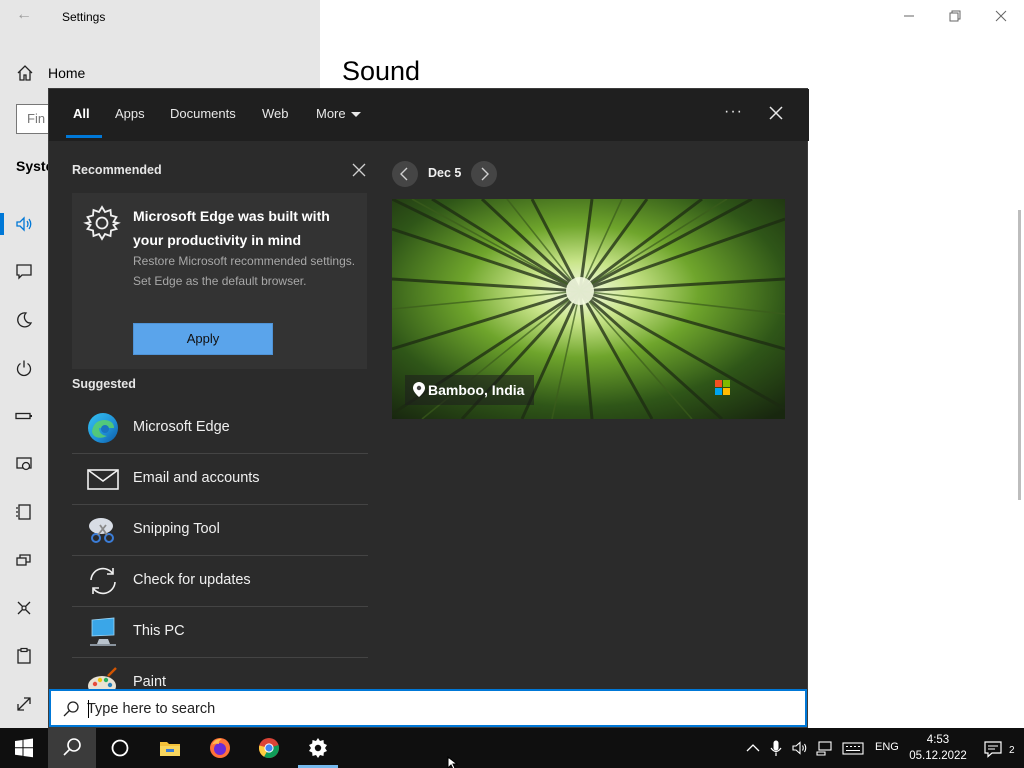 This screenshot has width=1024, height=768. I want to click on start-icon, so click(24, 748).